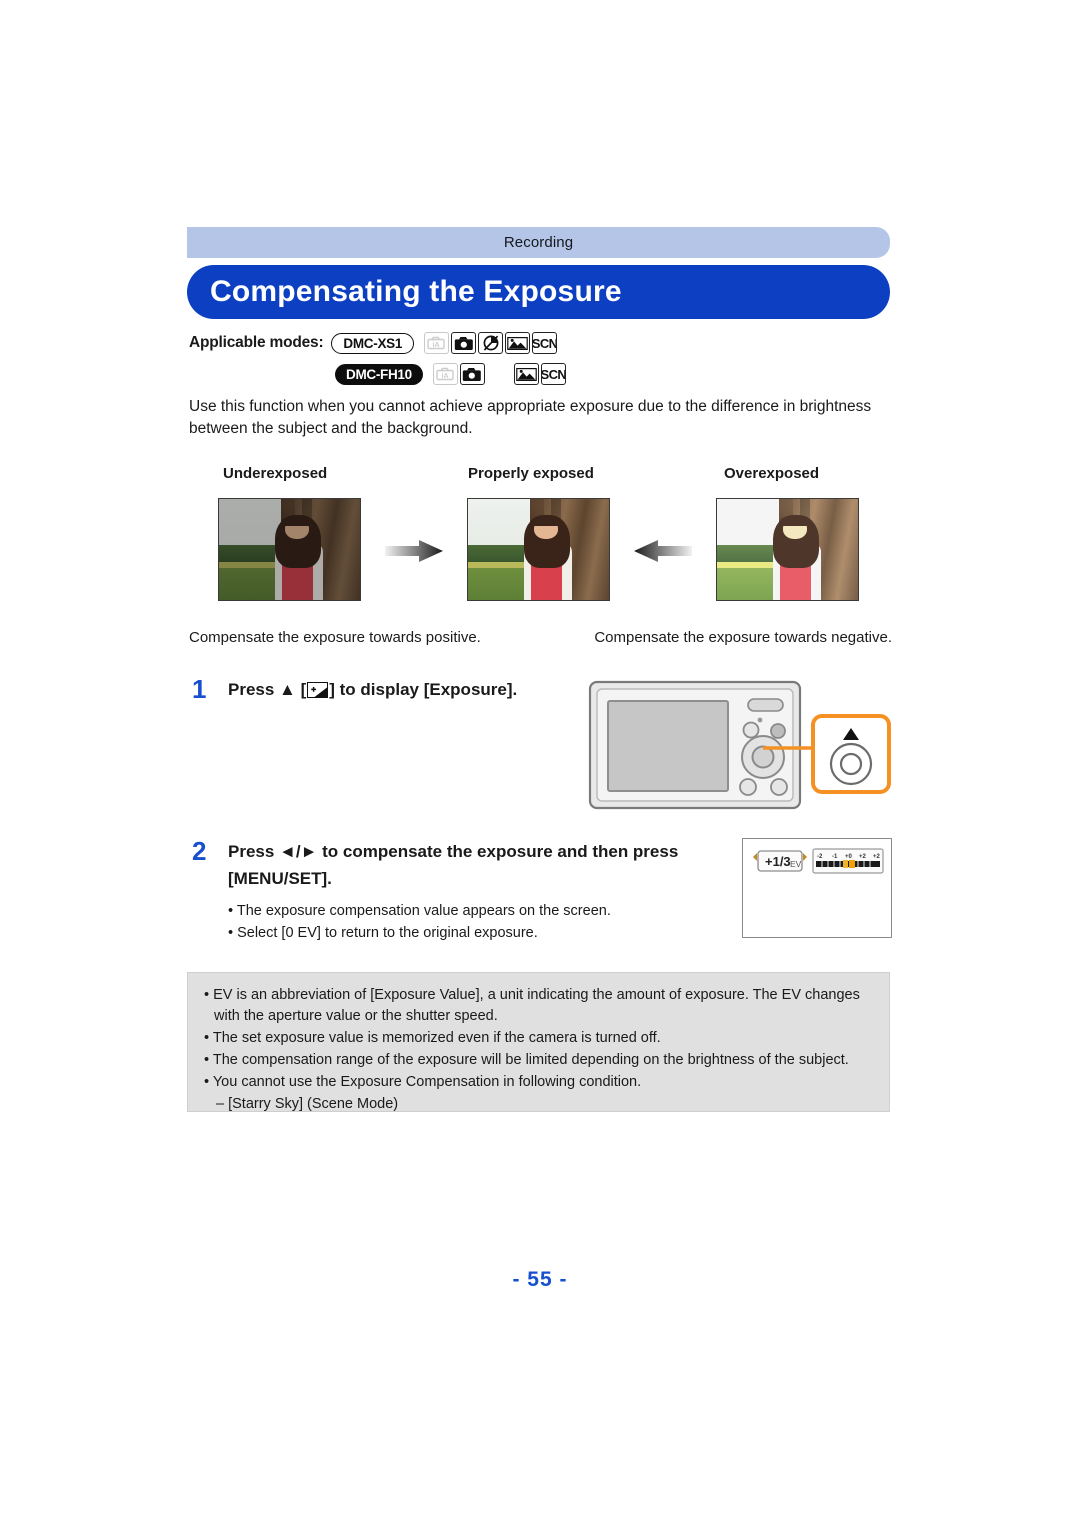 Image resolution: width=1080 pixels, height=1526 pixels. I want to click on mode-icon-group-xs1: iA SCN, so click(491, 343).